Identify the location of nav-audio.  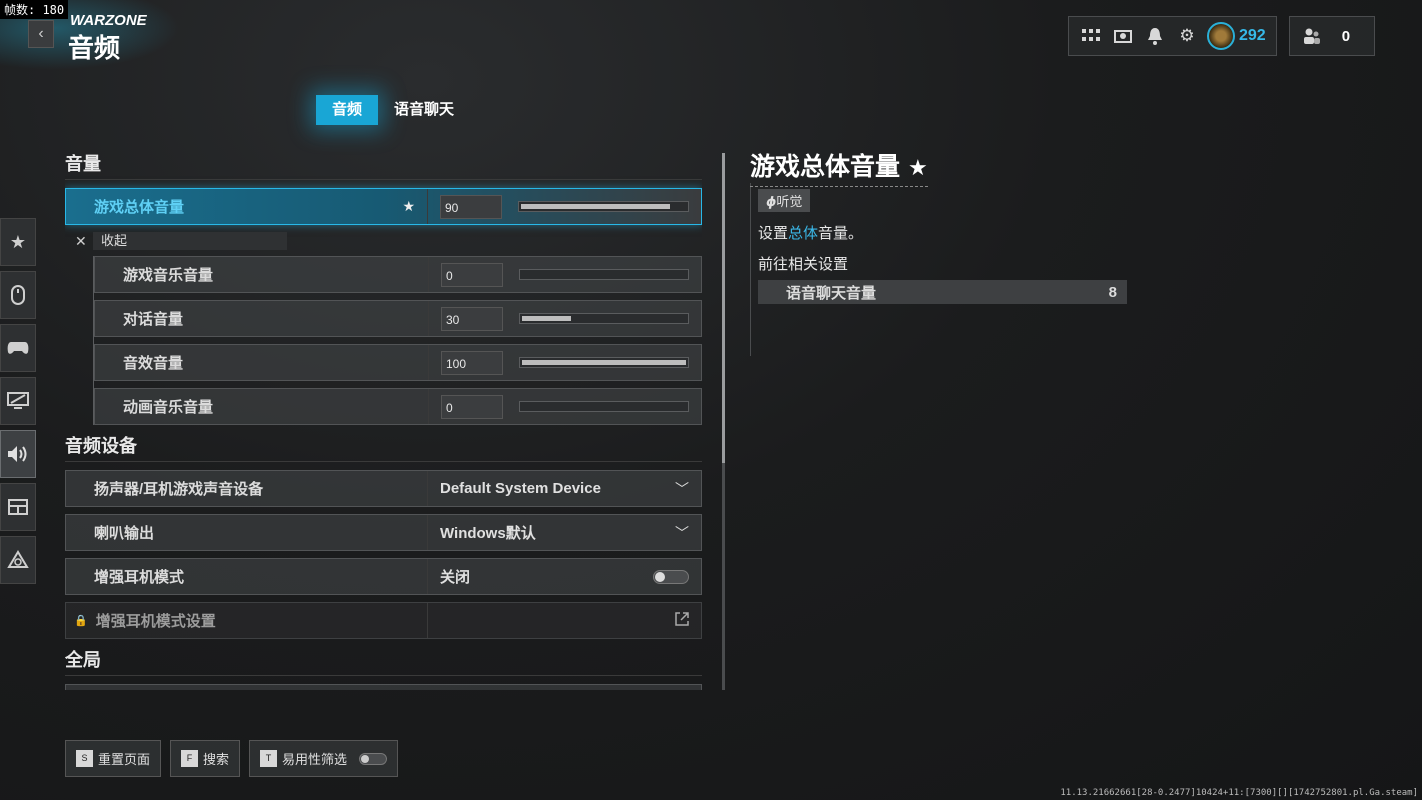
(18, 454).